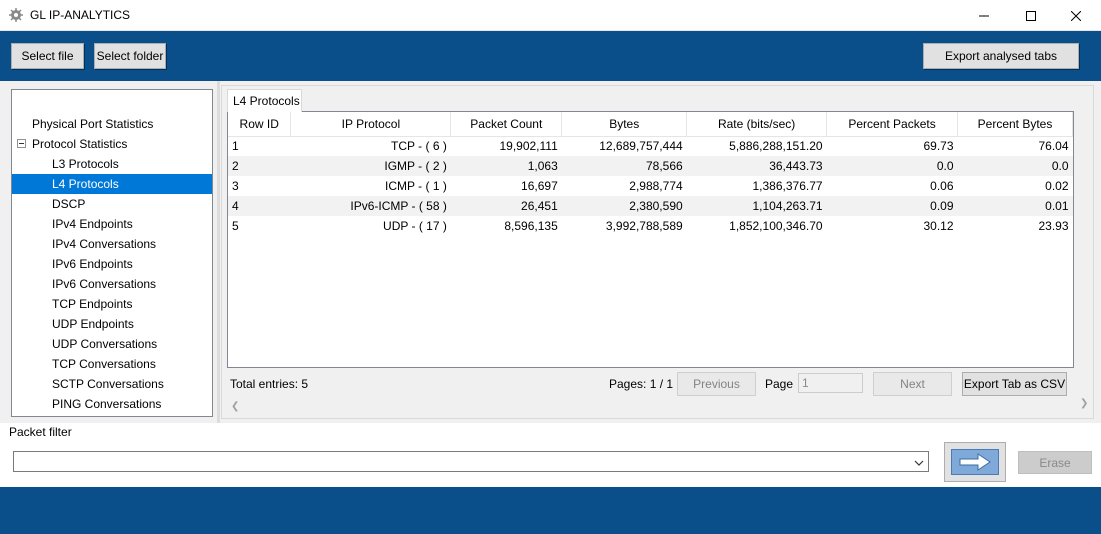  Describe the element at coordinates (1015, 124) in the screenshot. I see `column-header-percent-bytes: Percent Bytes` at that location.